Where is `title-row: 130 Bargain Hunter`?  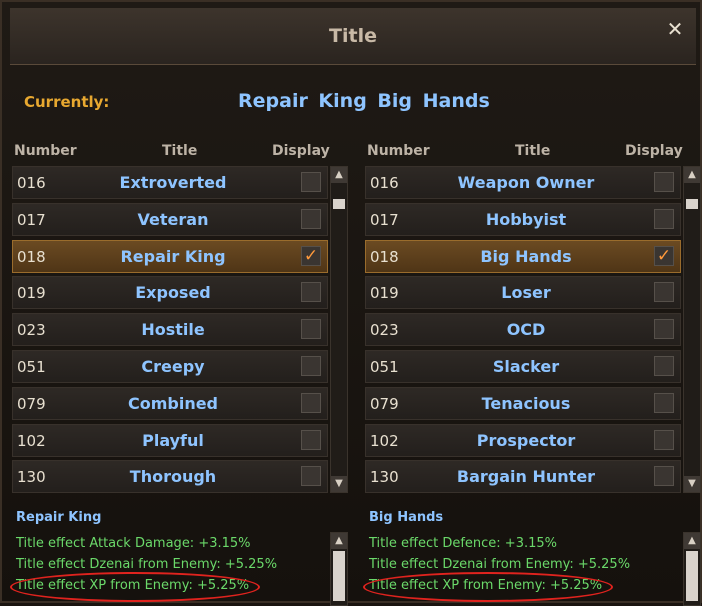
title-row: 130 Bargain Hunter is located at coordinates (523, 477).